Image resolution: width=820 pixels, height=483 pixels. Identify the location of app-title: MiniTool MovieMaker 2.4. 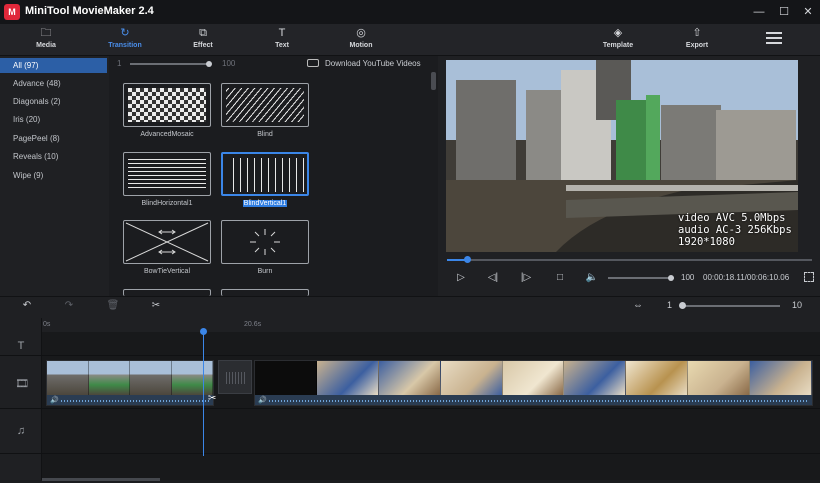
(89, 11).